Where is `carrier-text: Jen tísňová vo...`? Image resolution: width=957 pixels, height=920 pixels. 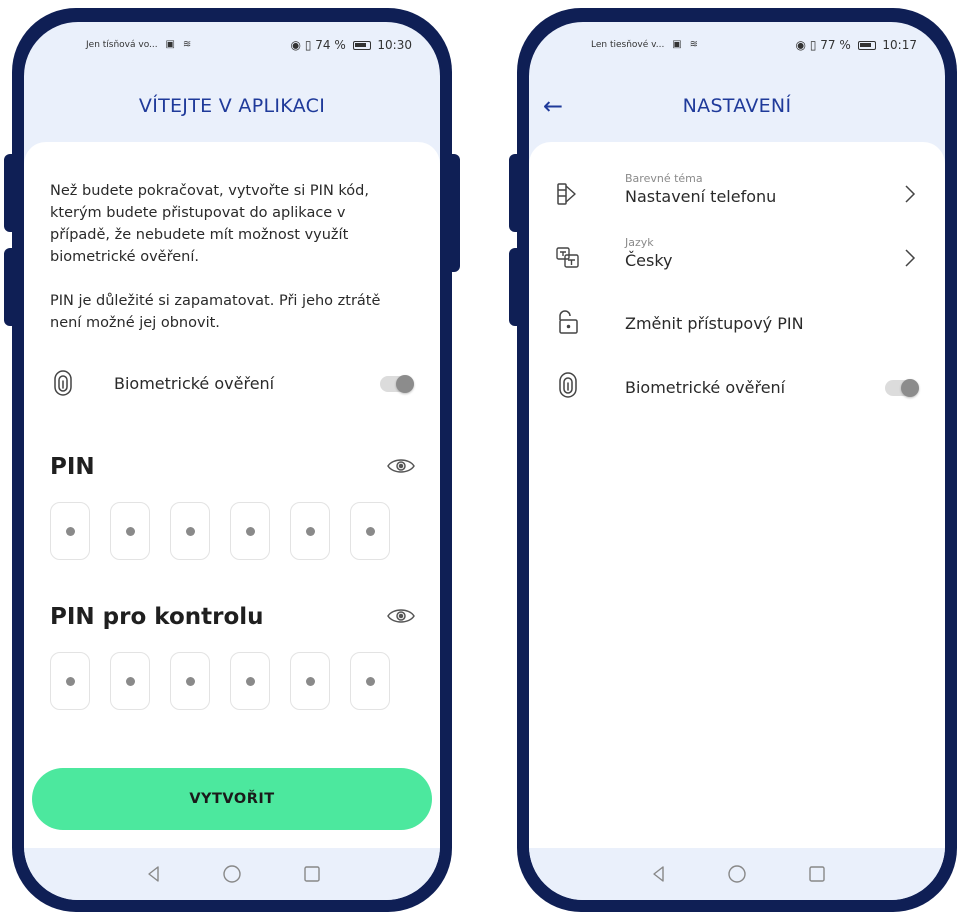 carrier-text: Jen tísňová vo... is located at coordinates (122, 45).